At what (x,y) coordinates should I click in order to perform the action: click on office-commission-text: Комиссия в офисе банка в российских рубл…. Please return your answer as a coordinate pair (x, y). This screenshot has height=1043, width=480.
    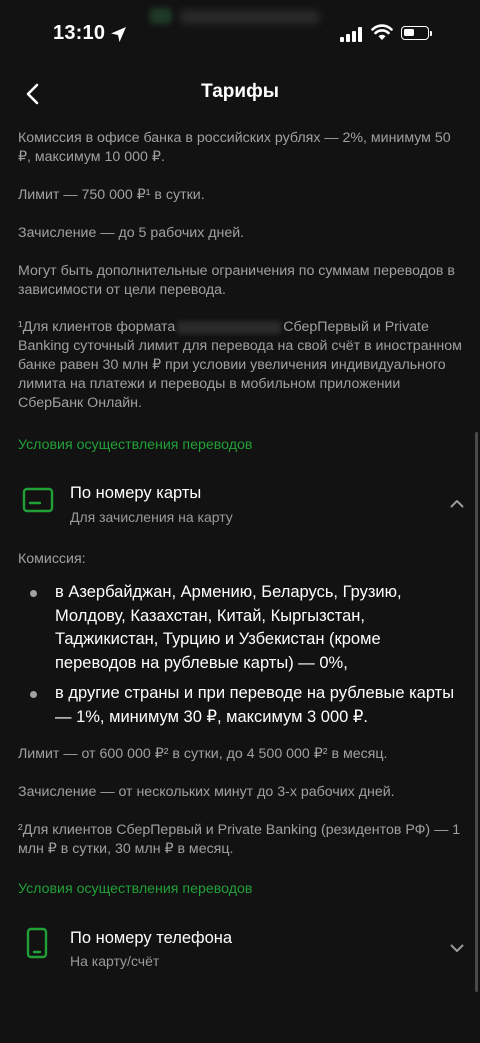
    Looking at the image, I should click on (234, 147).